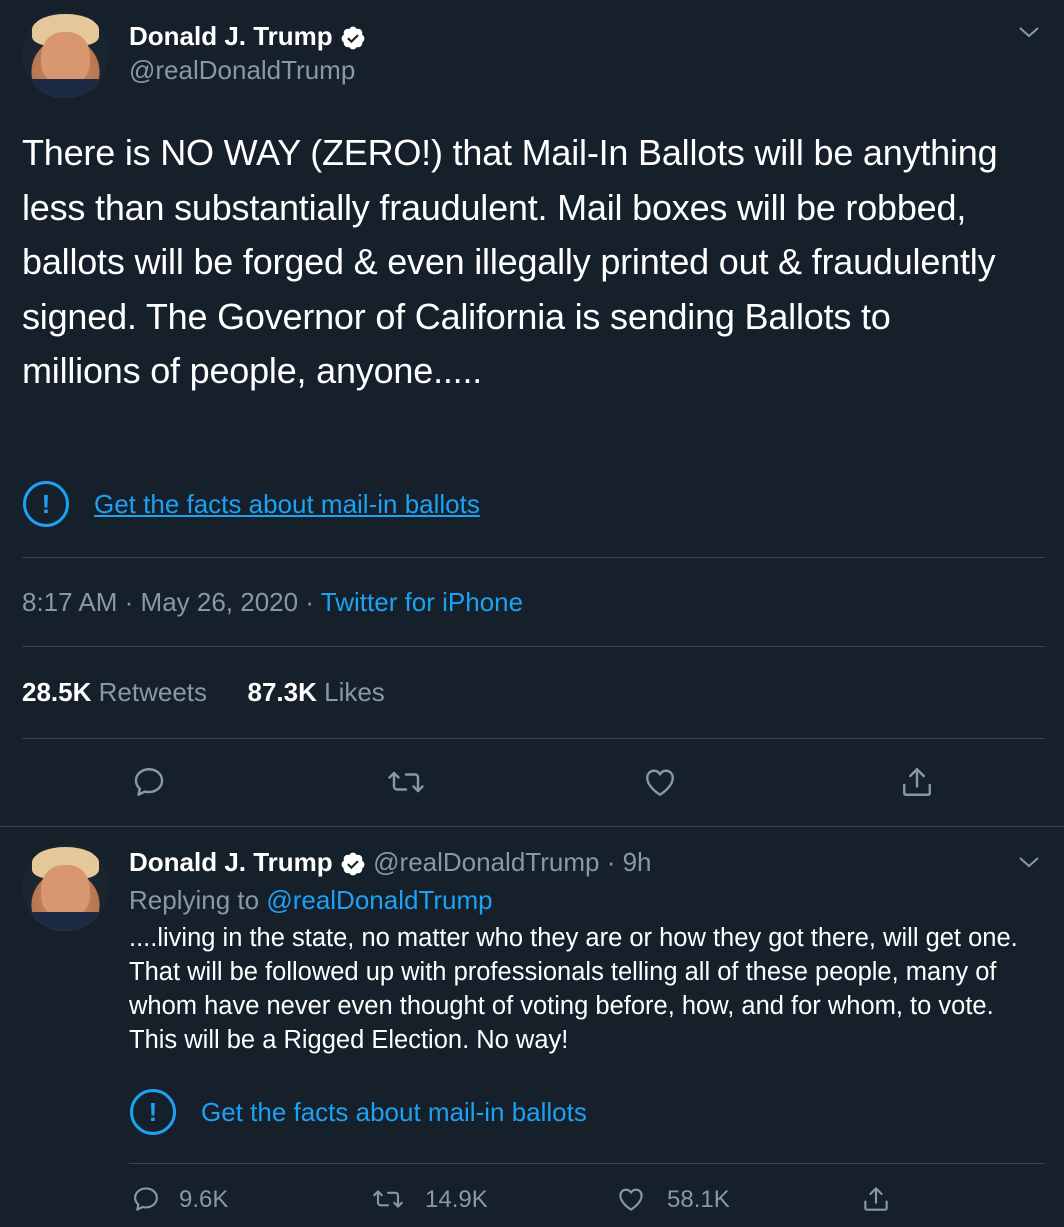  What do you see at coordinates (379, 900) in the screenshot?
I see `replying-handle: @realDonaldTrump` at bounding box center [379, 900].